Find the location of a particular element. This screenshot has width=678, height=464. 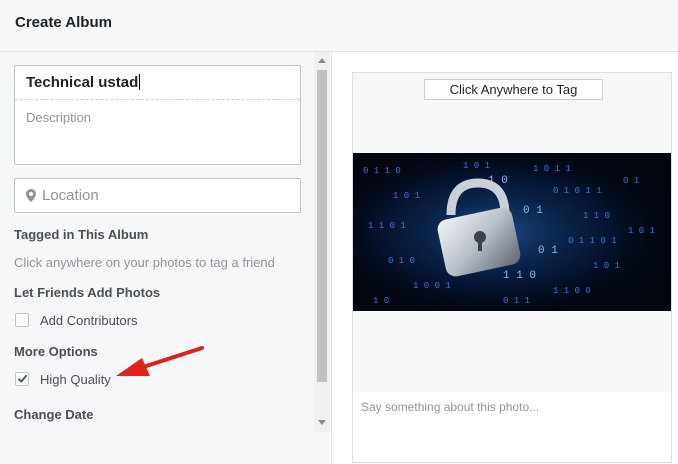

more-options-heading: More Options is located at coordinates (56, 351).